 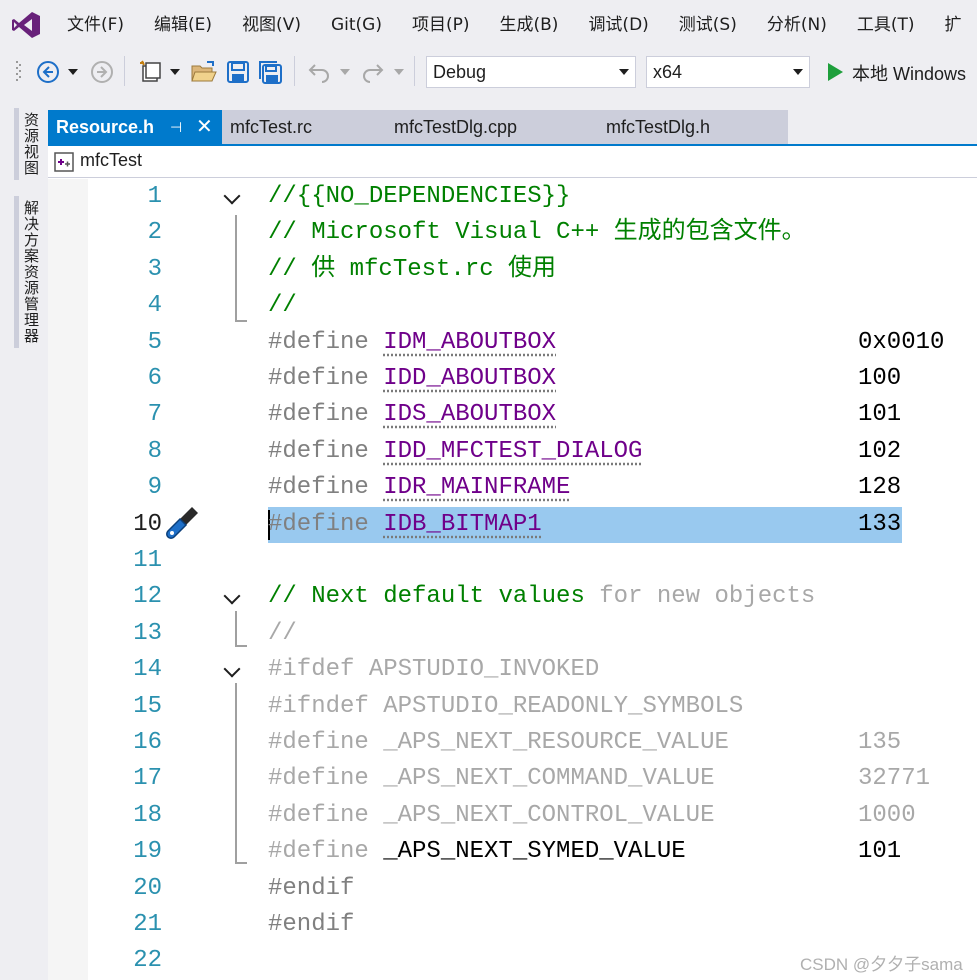 What do you see at coordinates (512, 162) in the screenshot?
I see `navigation-bar: mfcTest` at bounding box center [512, 162].